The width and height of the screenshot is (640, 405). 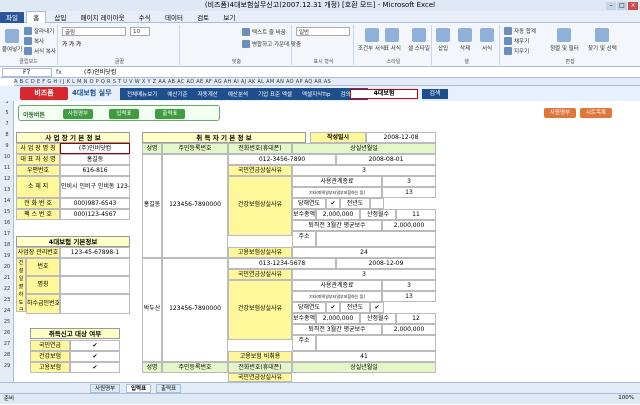 I want to click on copy-button: 복사, so click(x=34, y=41).